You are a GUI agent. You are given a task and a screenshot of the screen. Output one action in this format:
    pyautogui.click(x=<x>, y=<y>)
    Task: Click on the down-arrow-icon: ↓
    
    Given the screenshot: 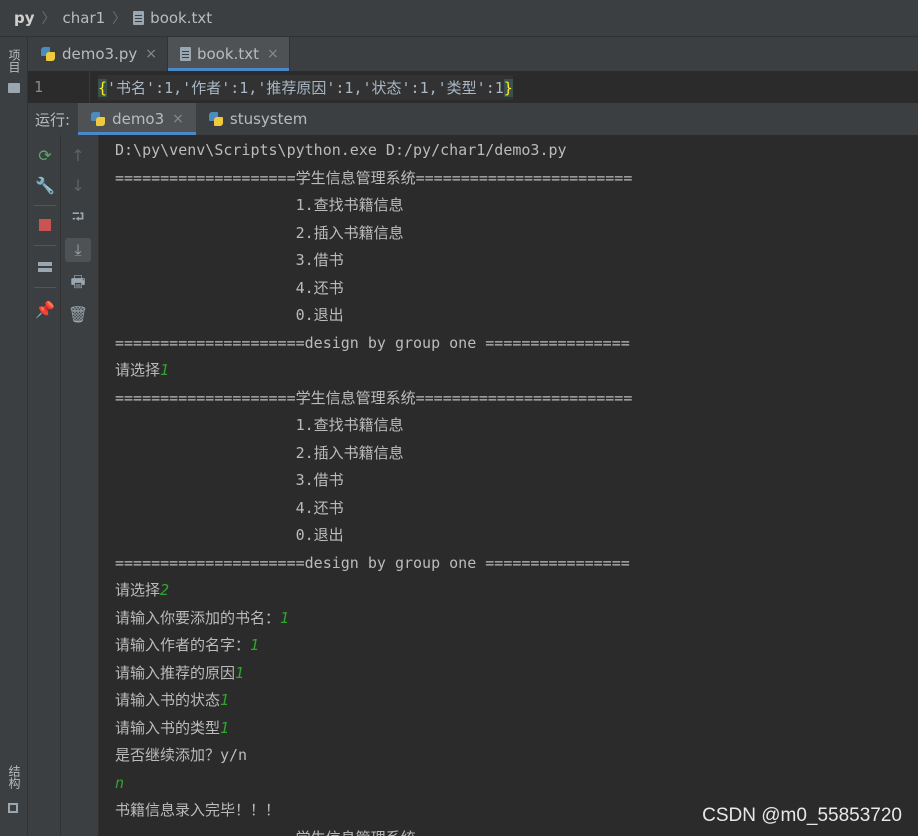 What is the action you would take?
    pyautogui.click(x=78, y=185)
    